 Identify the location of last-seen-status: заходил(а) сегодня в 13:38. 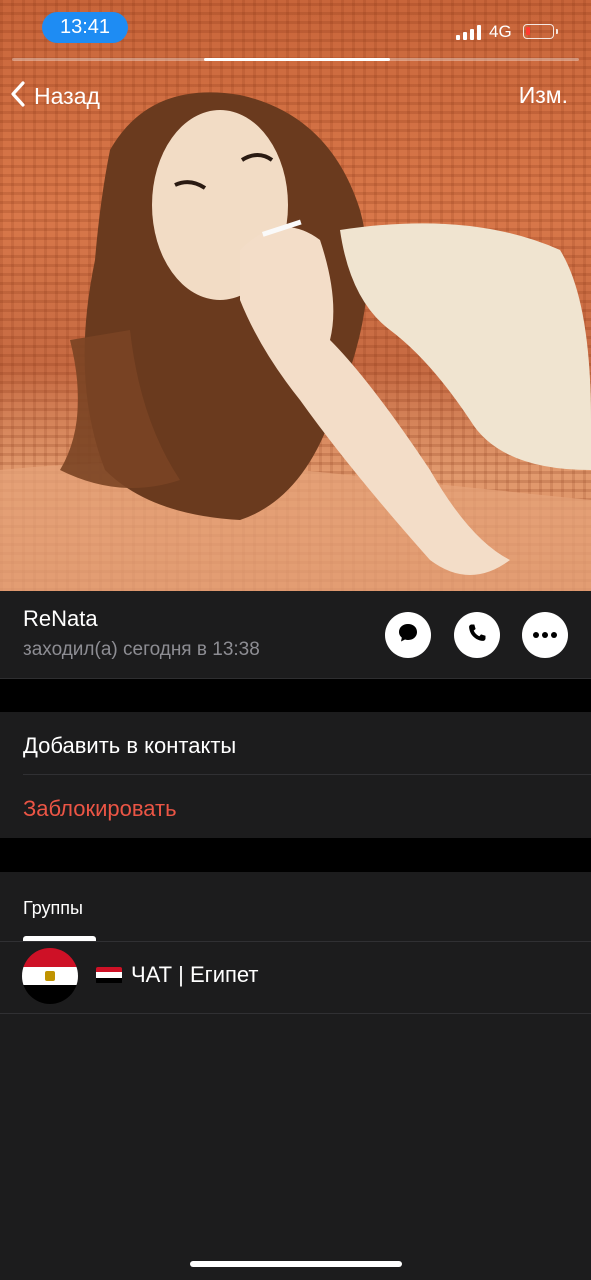
(141, 649).